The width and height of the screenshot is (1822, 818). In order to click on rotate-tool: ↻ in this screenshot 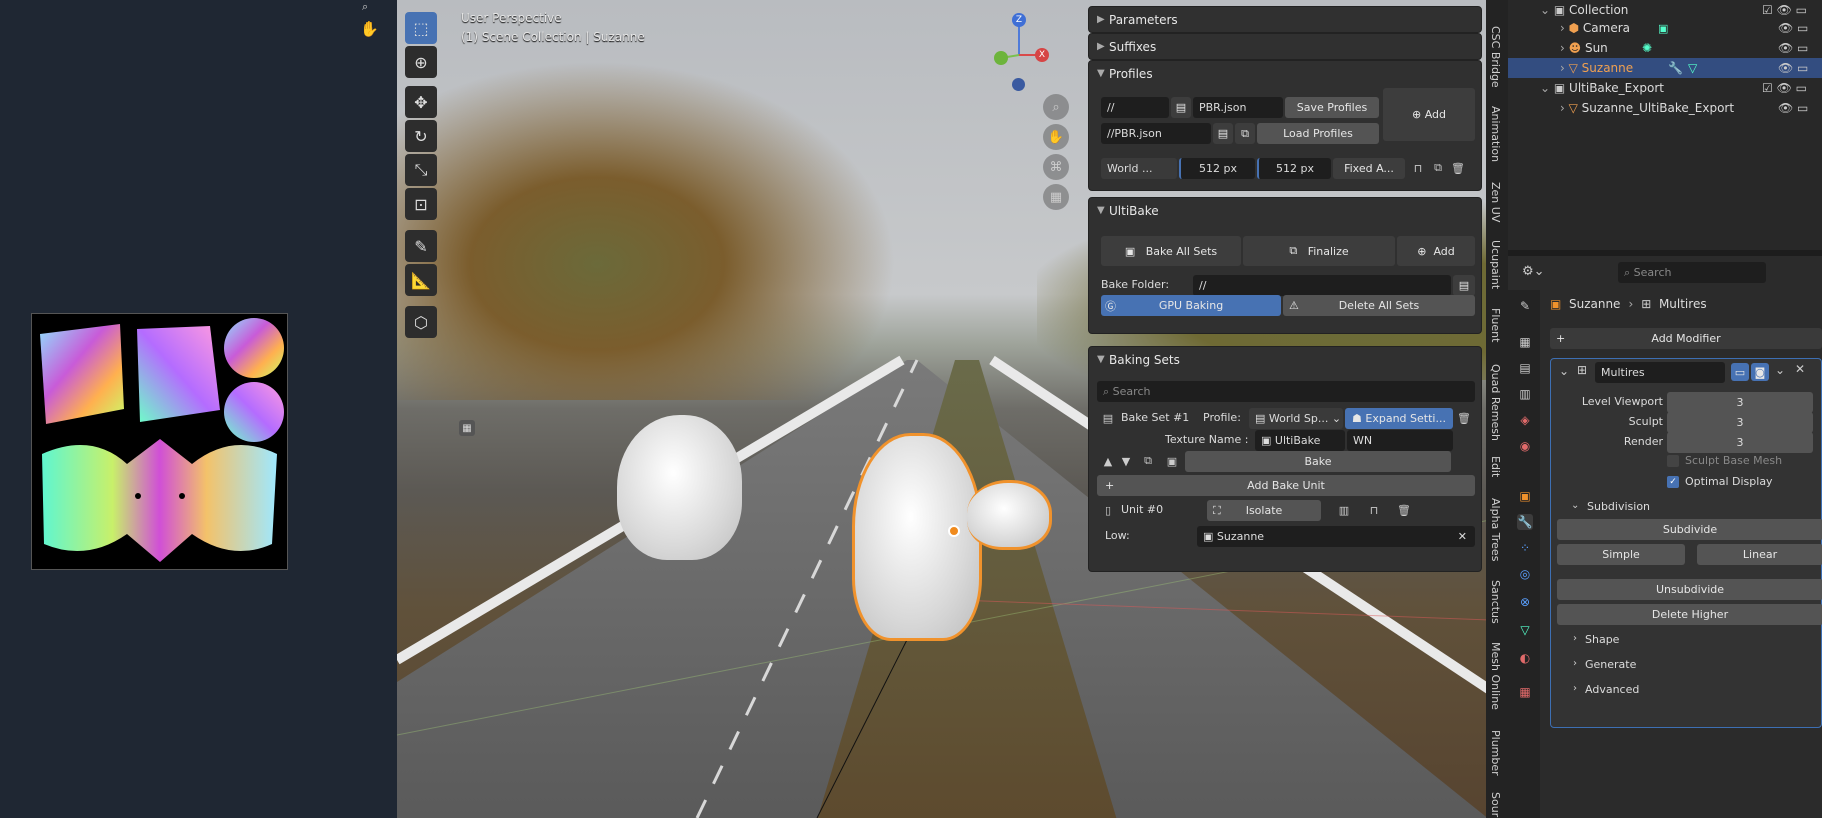, I will do `click(421, 136)`.